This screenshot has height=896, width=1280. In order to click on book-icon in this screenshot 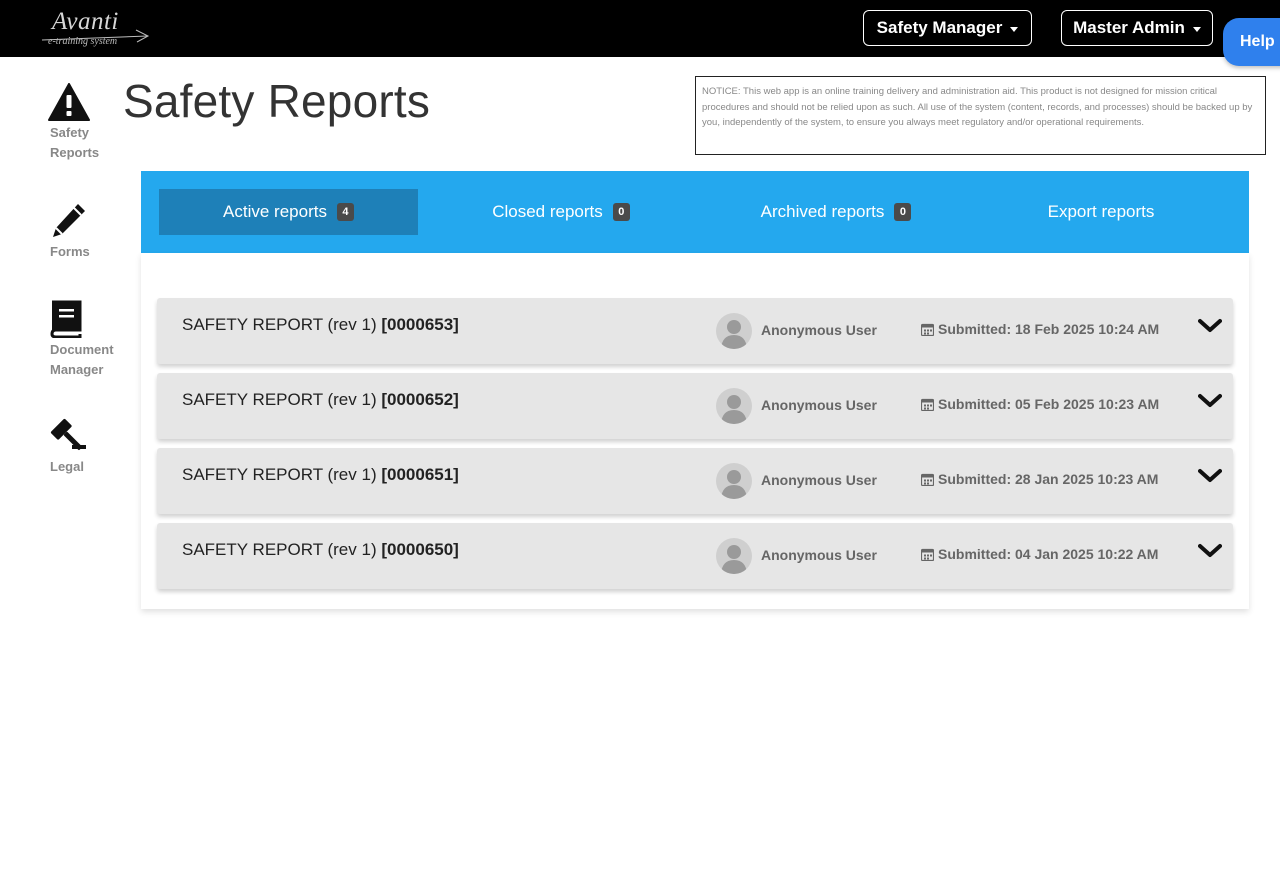, I will do `click(70, 320)`.